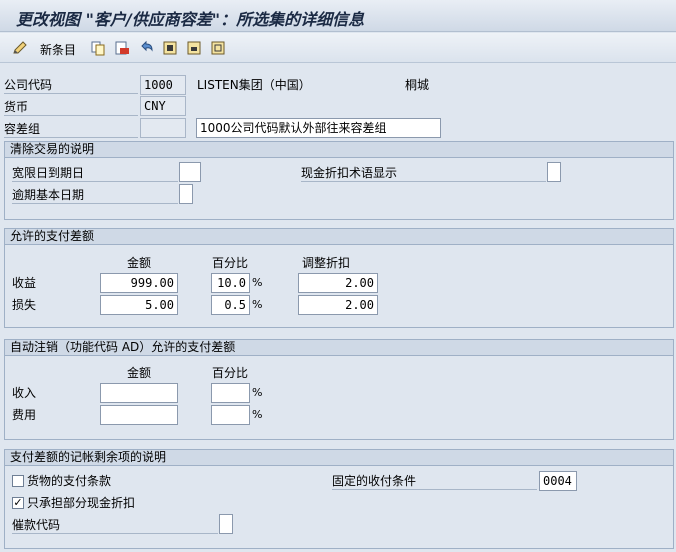 The height and width of the screenshot is (552, 676). I want to click on terms-of-payment-label: 货物的支付条款, so click(69, 481).